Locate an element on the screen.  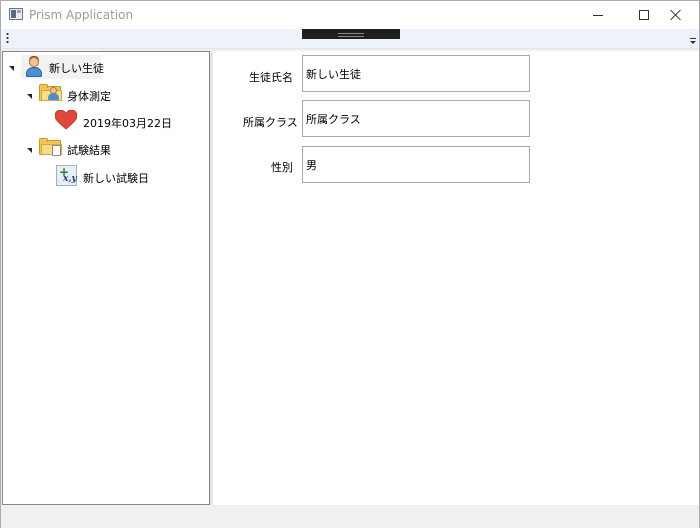
maximize-icon is located at coordinates (644, 15).